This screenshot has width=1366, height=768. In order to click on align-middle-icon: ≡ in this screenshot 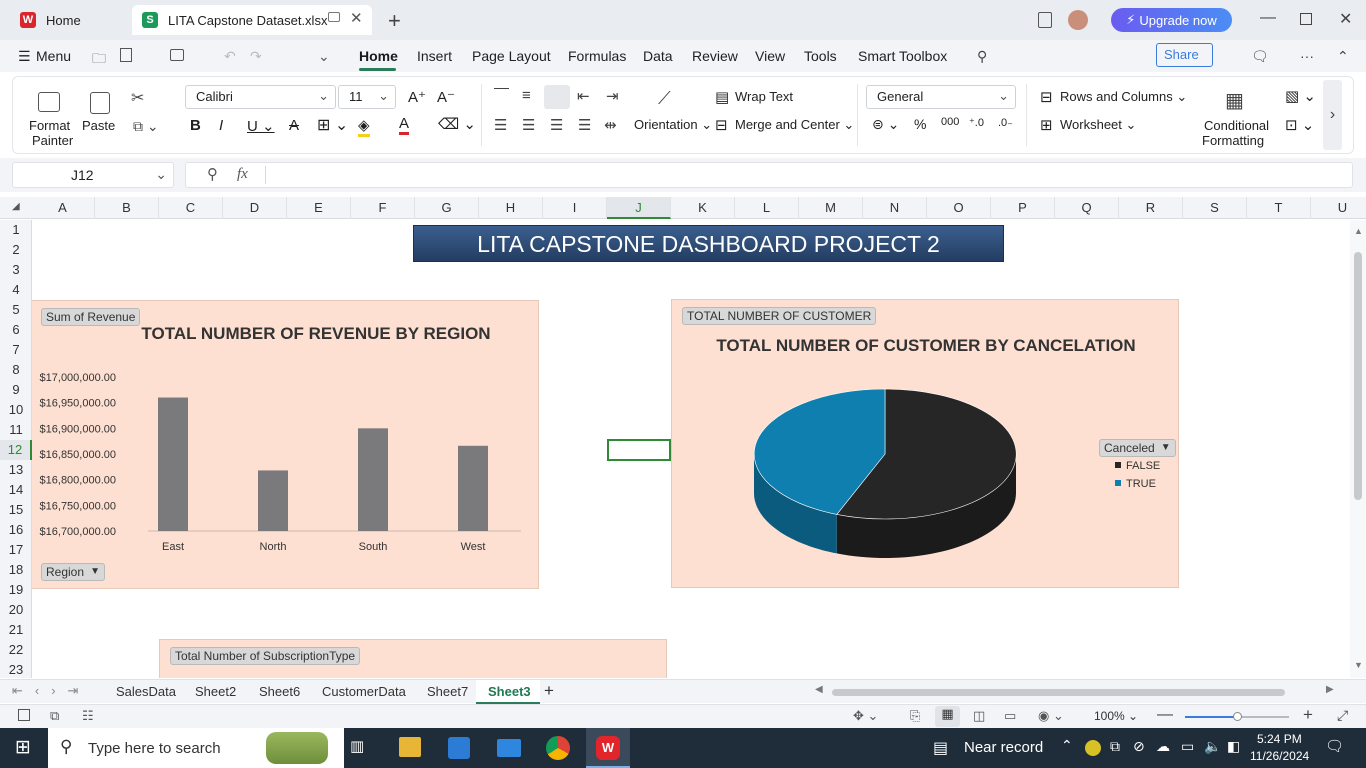, I will do `click(526, 95)`.